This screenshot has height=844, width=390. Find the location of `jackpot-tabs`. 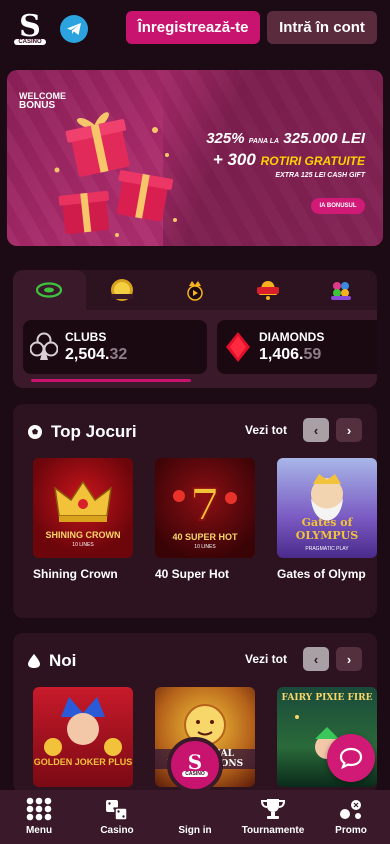

jackpot-tabs is located at coordinates (195, 290).